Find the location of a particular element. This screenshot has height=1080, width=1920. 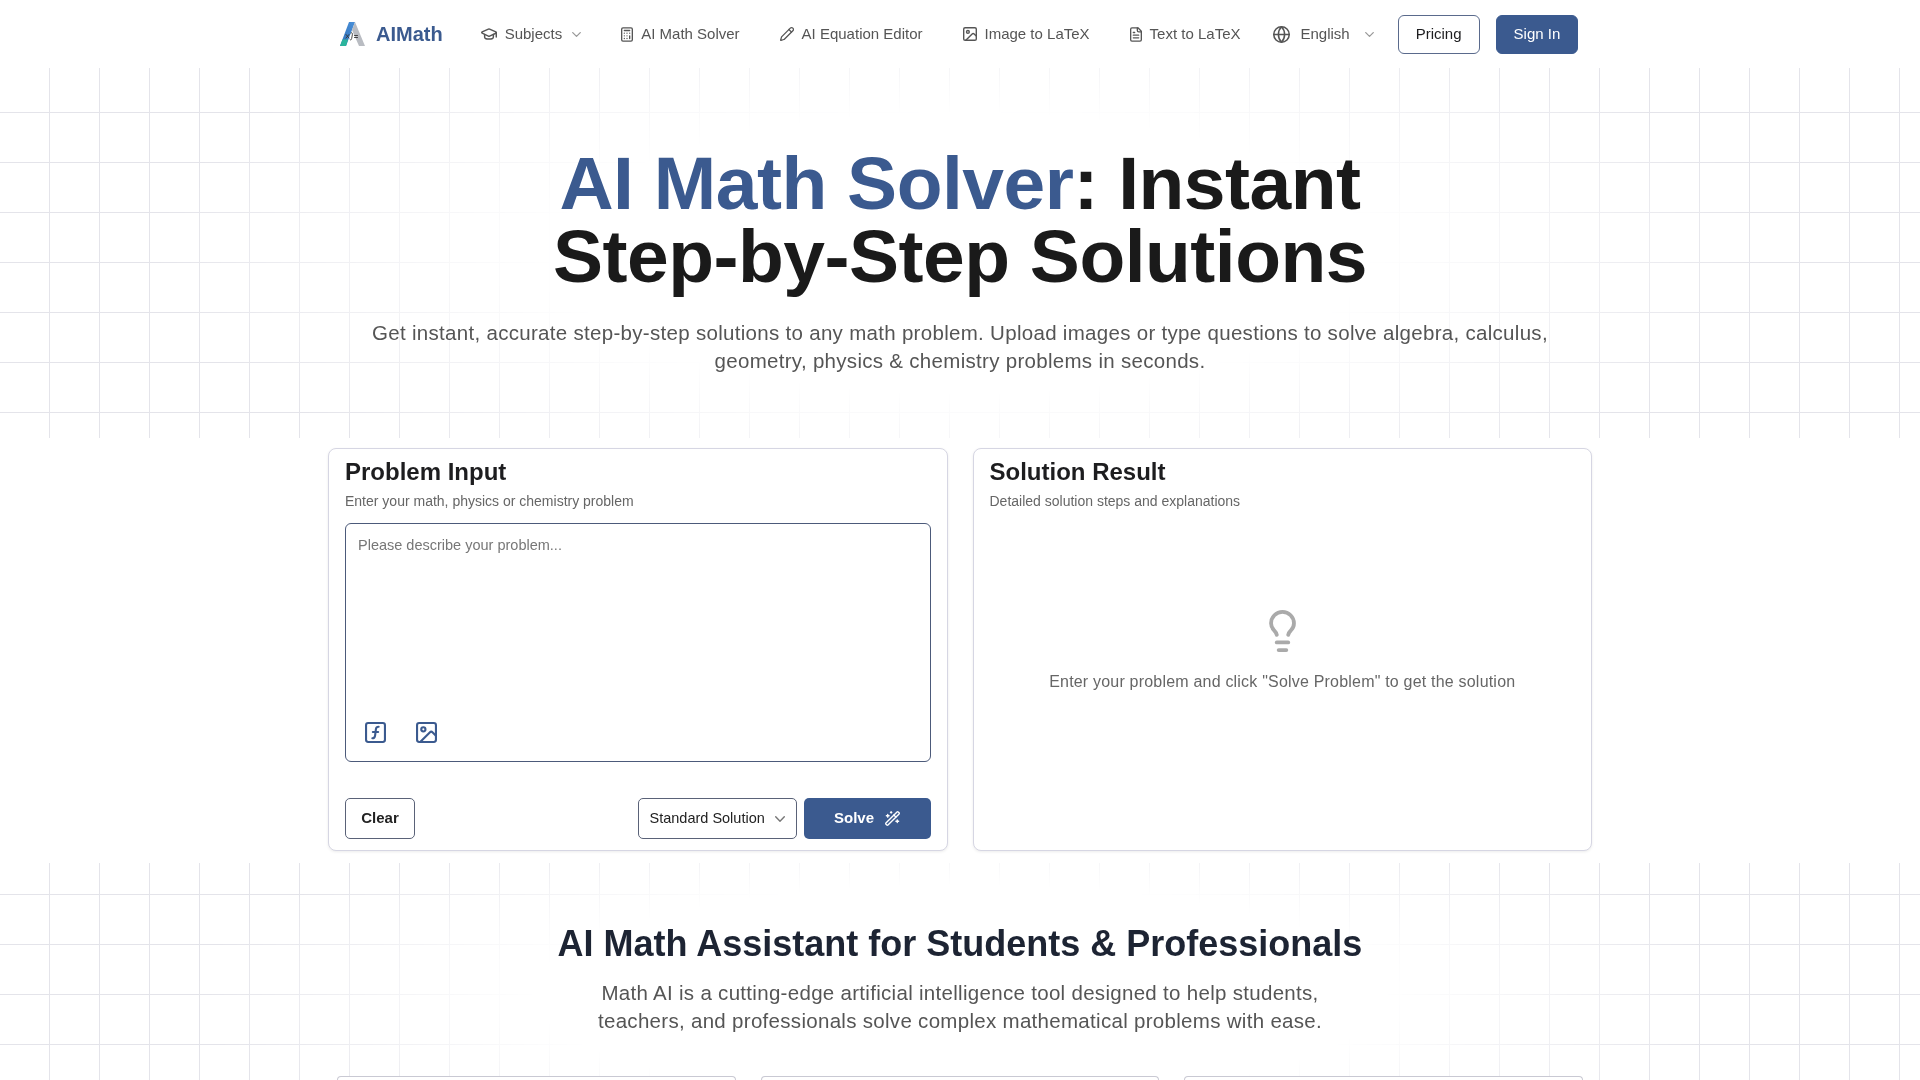

nav-link: Text to LaTeX is located at coordinates (1185, 34).